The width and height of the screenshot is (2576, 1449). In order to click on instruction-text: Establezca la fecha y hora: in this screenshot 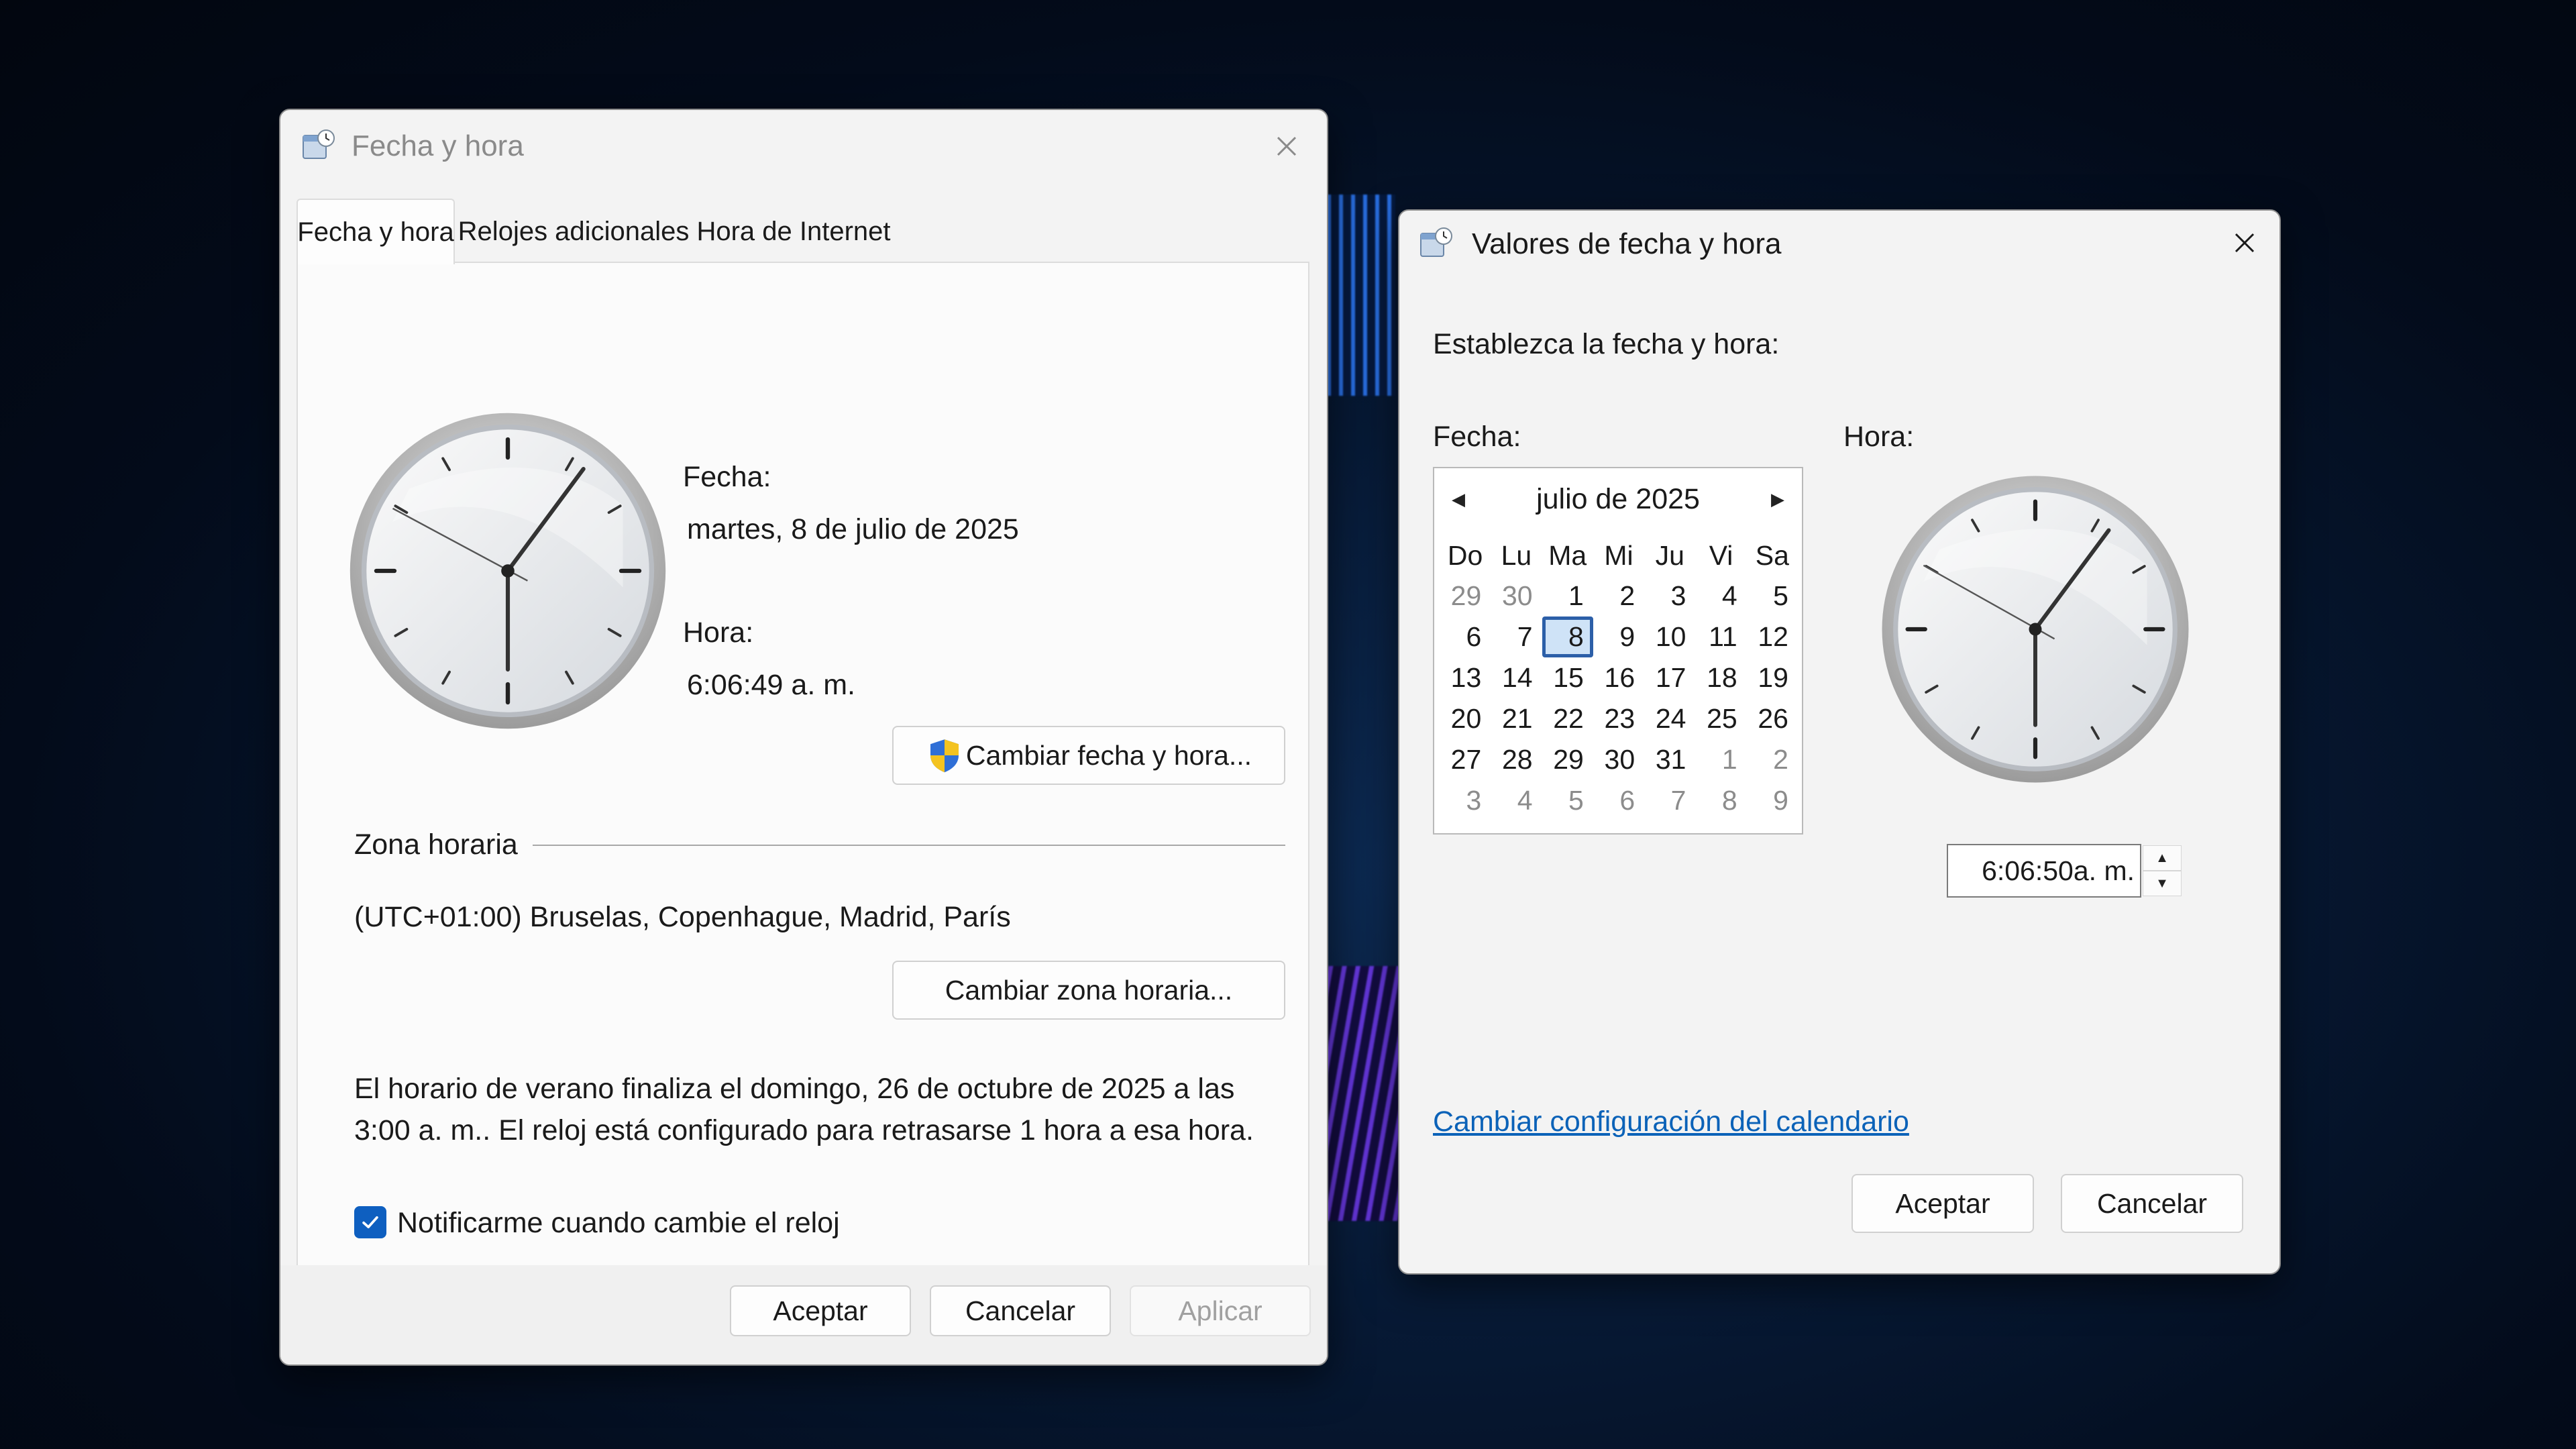, I will do `click(1606, 344)`.